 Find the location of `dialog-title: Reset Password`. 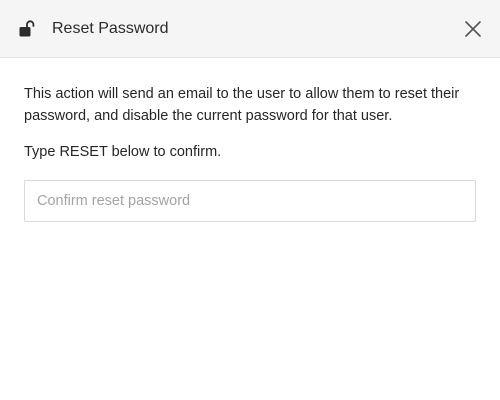

dialog-title: Reset Password is located at coordinates (110, 28).